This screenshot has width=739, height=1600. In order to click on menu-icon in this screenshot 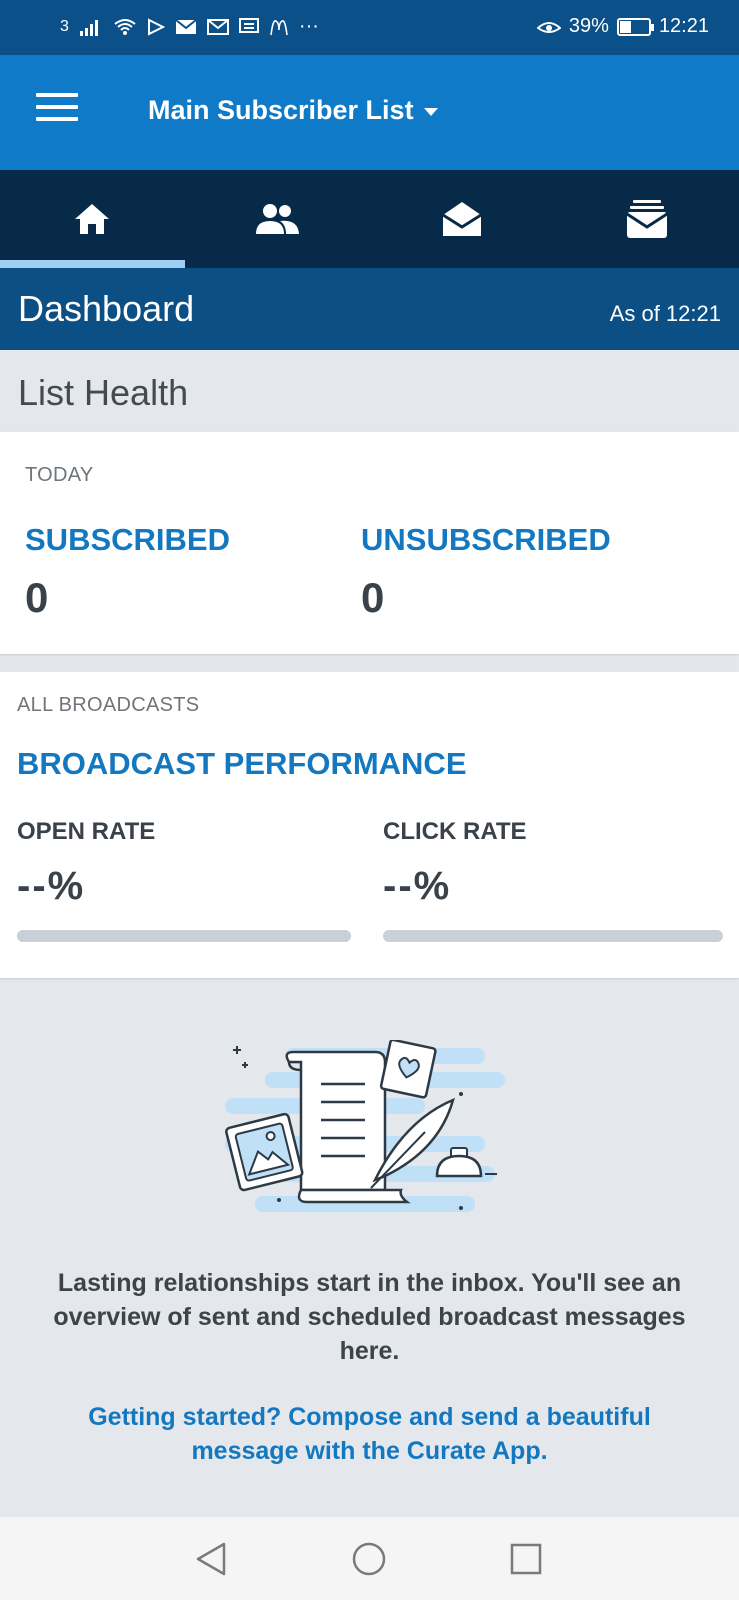, I will do `click(57, 95)`.